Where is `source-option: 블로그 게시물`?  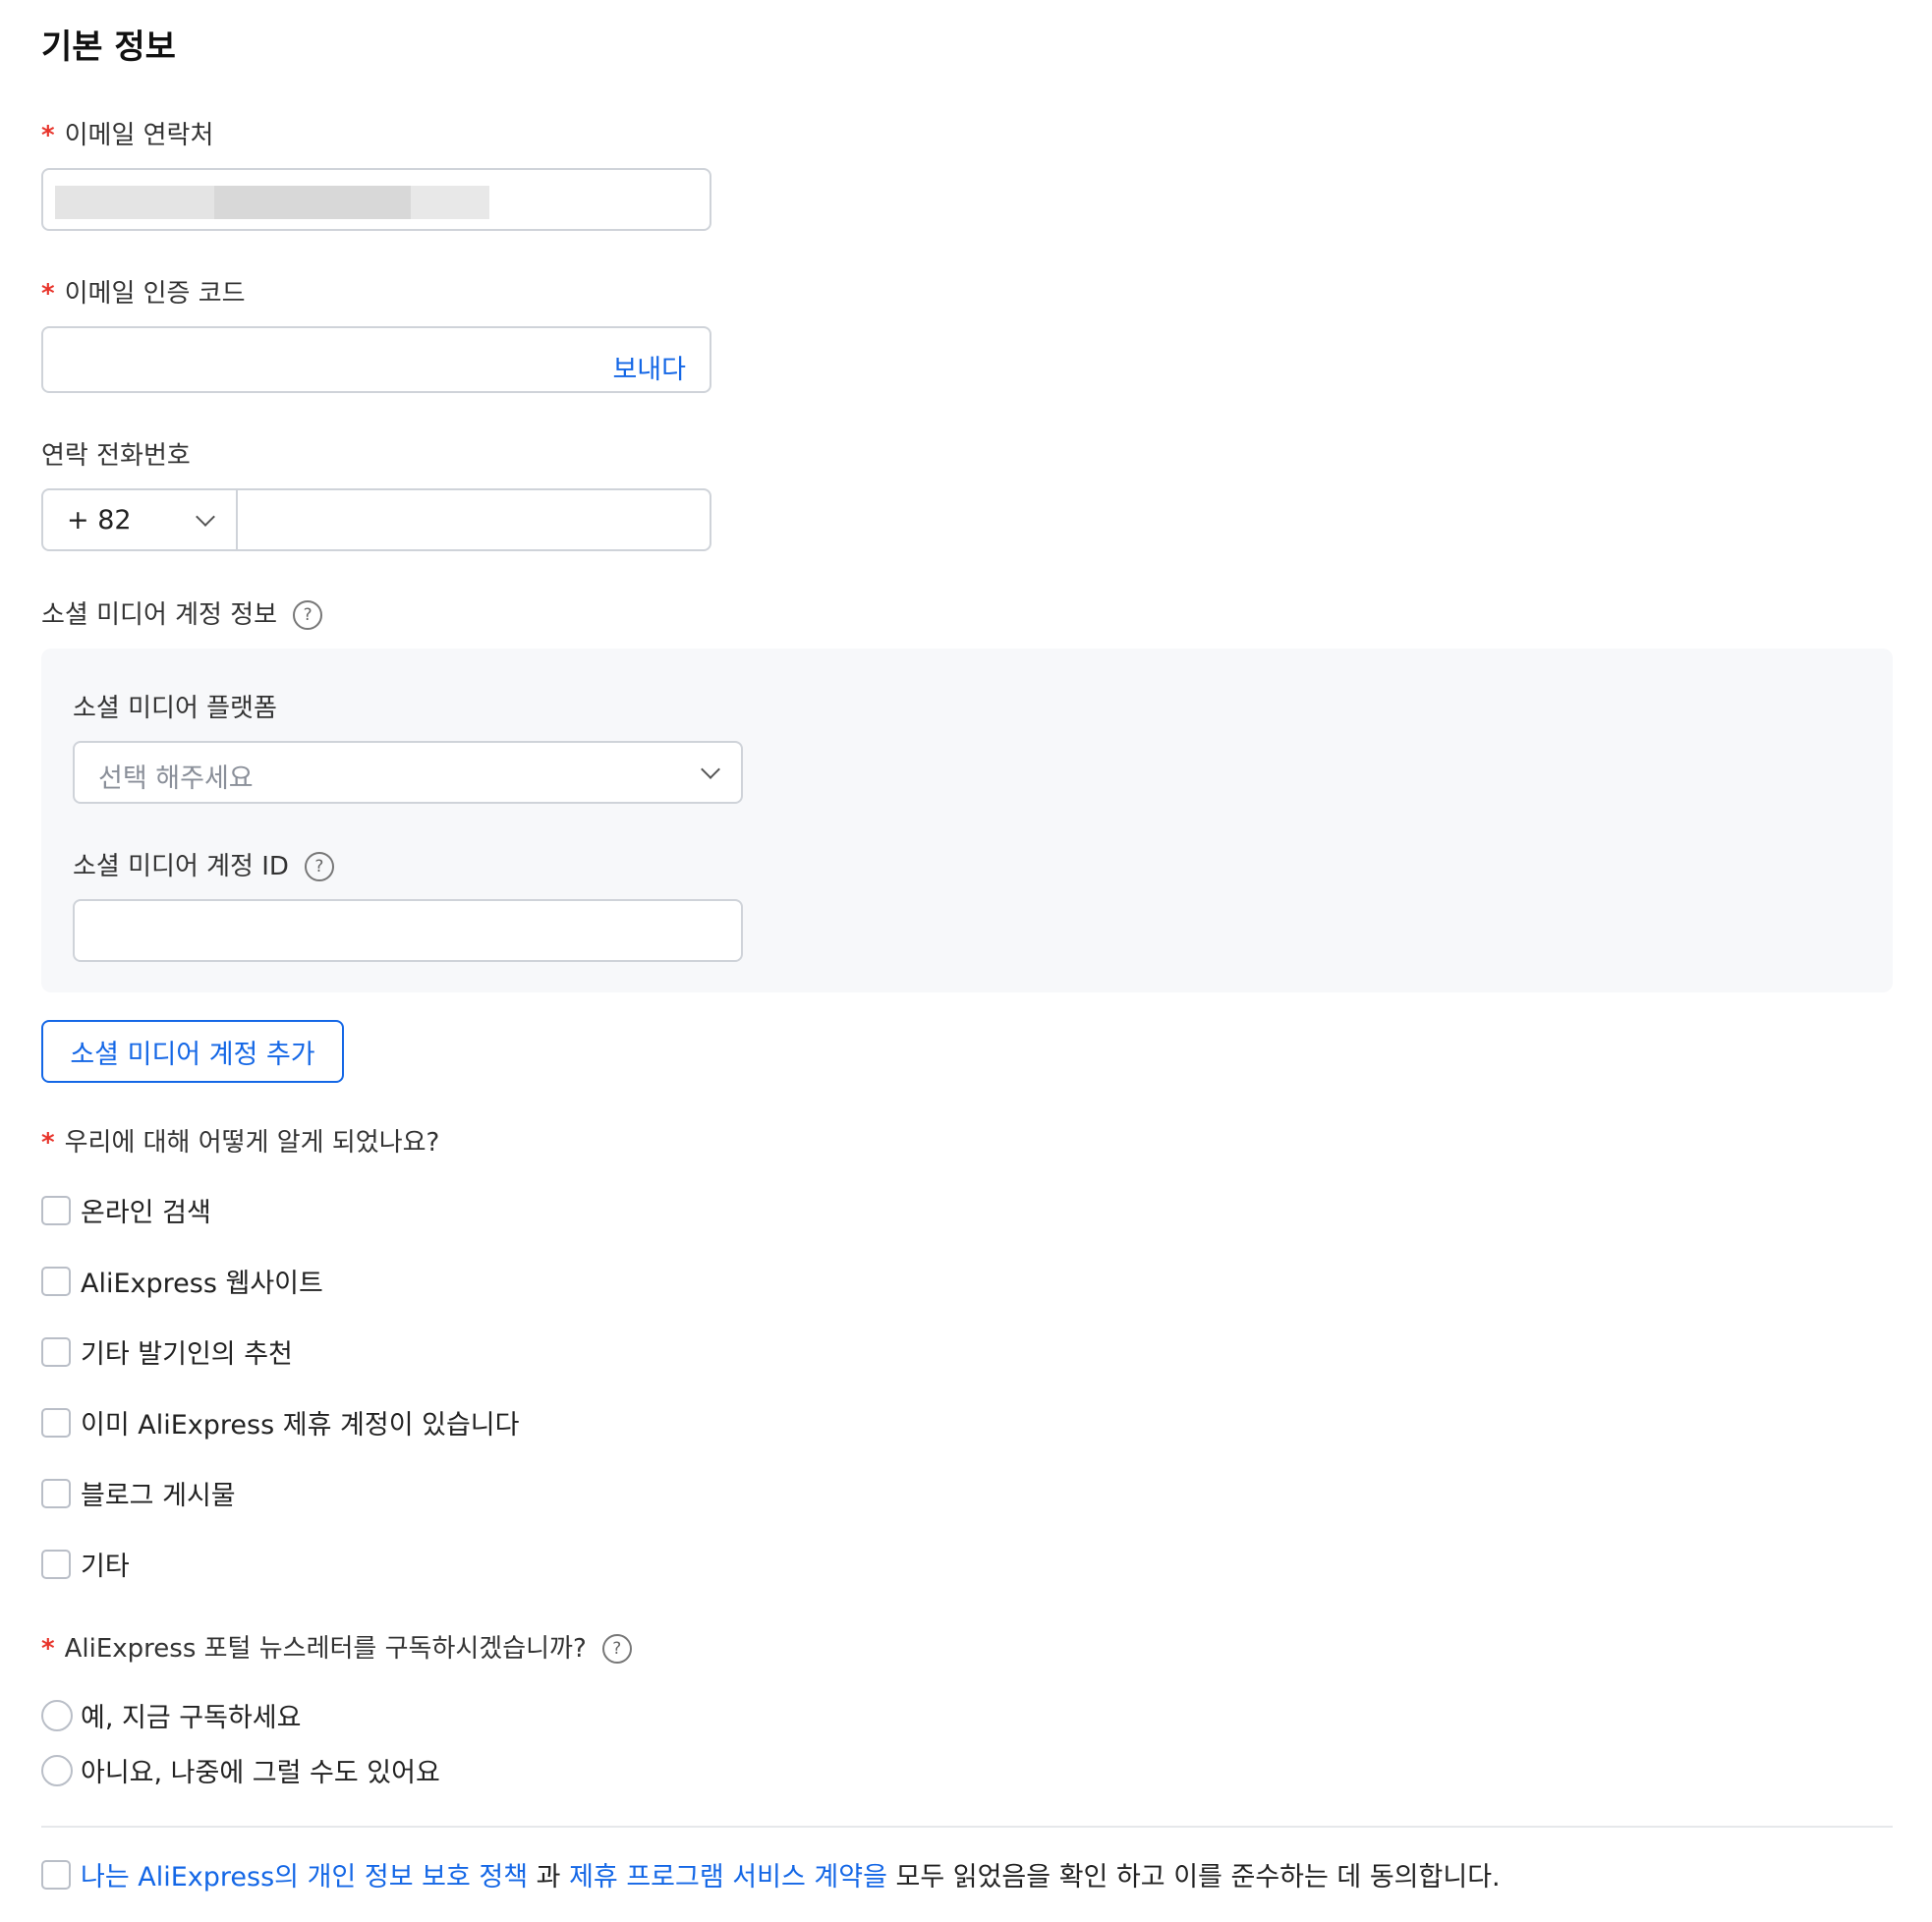
source-option: 블로그 게시물 is located at coordinates (138, 1493).